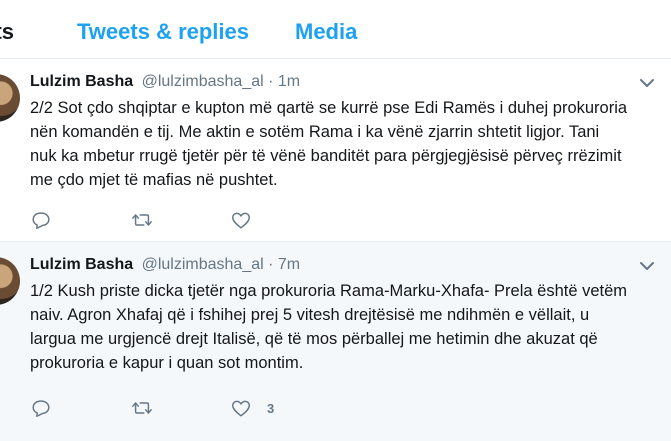 The height and width of the screenshot is (441, 671). I want to click on tab-tweets-and-replies: Tweets & replies, so click(163, 32).